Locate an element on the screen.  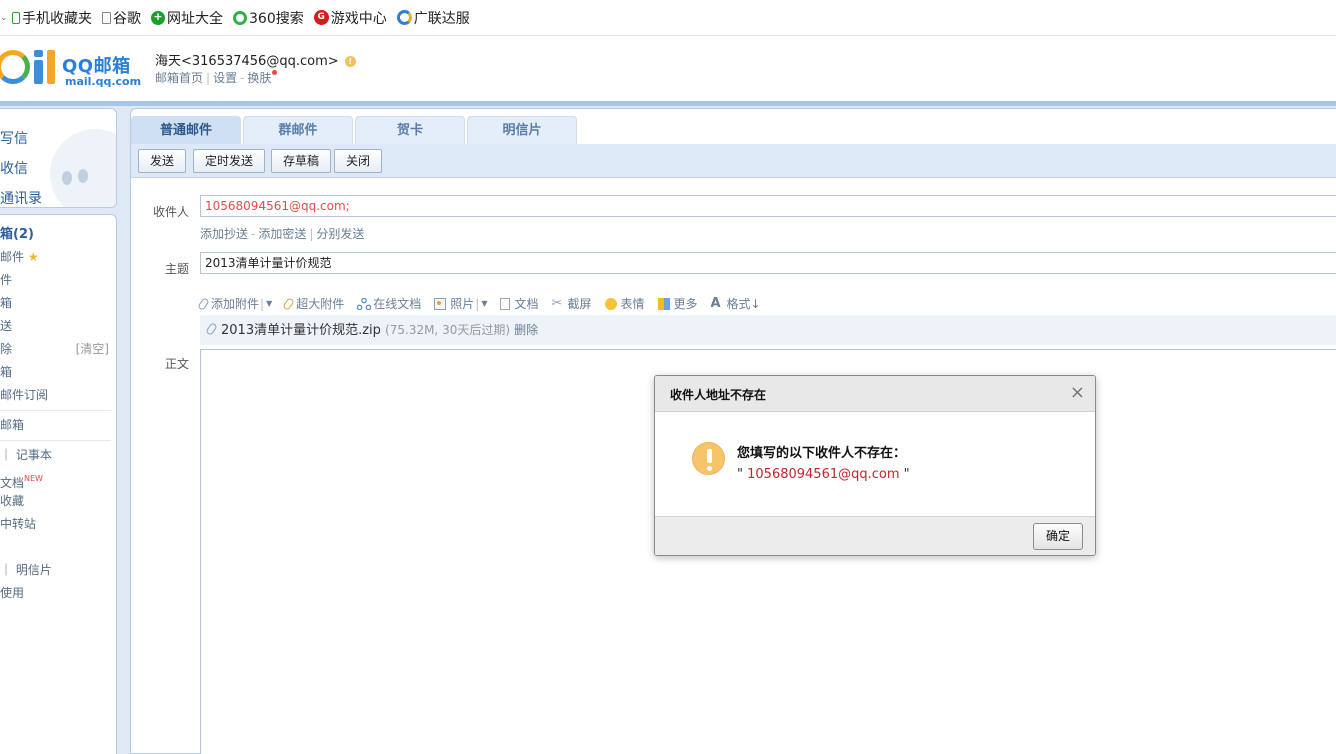
dialog-address: " 10568094561@qq.com " is located at coordinates (823, 474).